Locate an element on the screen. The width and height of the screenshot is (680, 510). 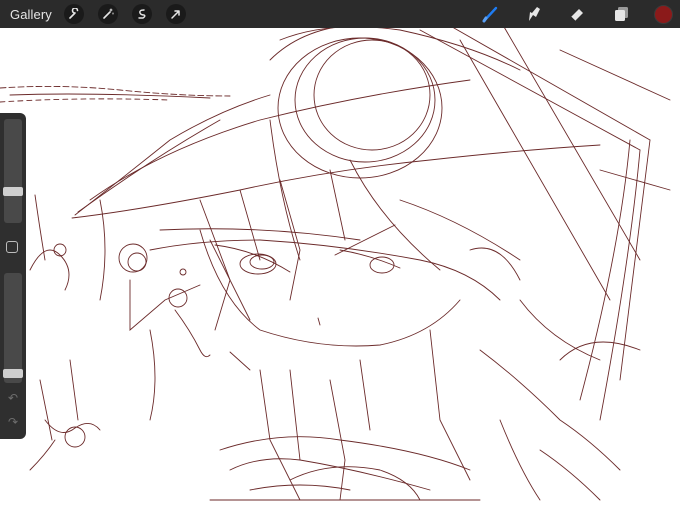
redo-icon: ↷ is located at coordinates (13, 422).